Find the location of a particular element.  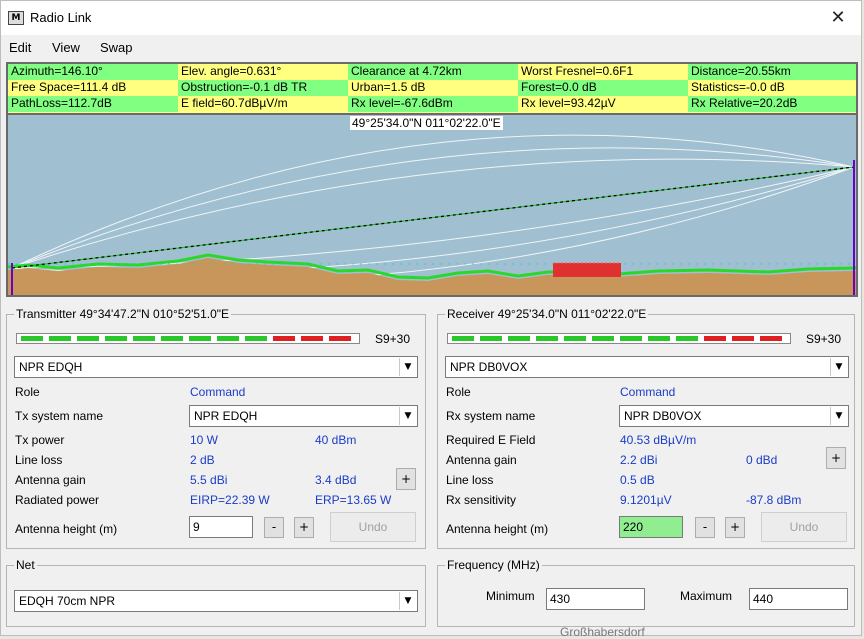

rx-sensitivity-uv: 9.1201µV is located at coordinates (646, 500).